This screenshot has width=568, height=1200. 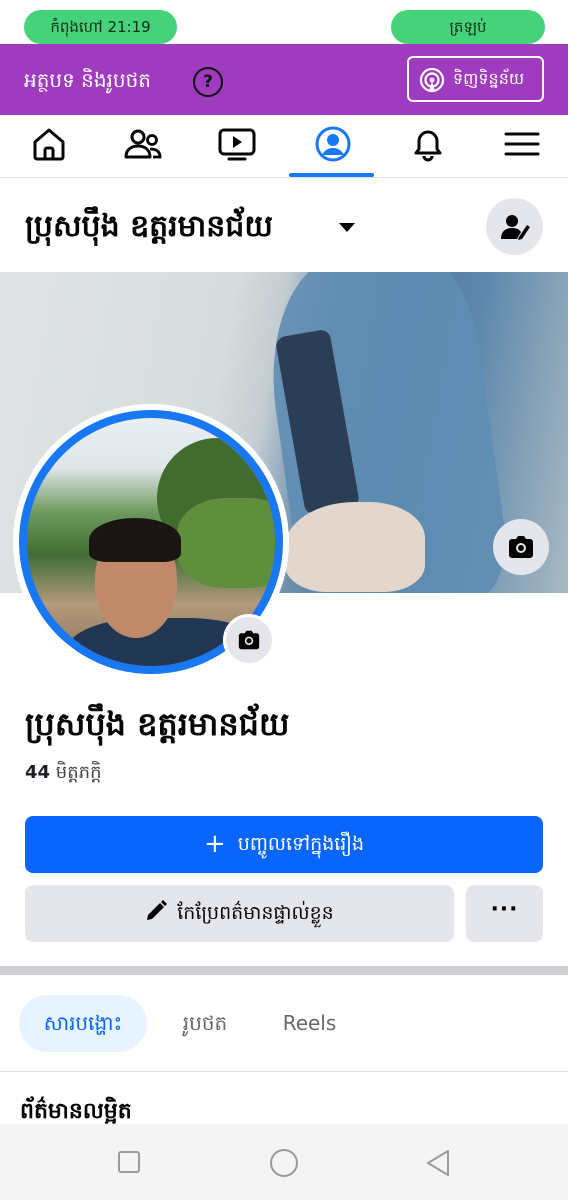 I want to click on edit-avatar-button, so click(x=249, y=640).